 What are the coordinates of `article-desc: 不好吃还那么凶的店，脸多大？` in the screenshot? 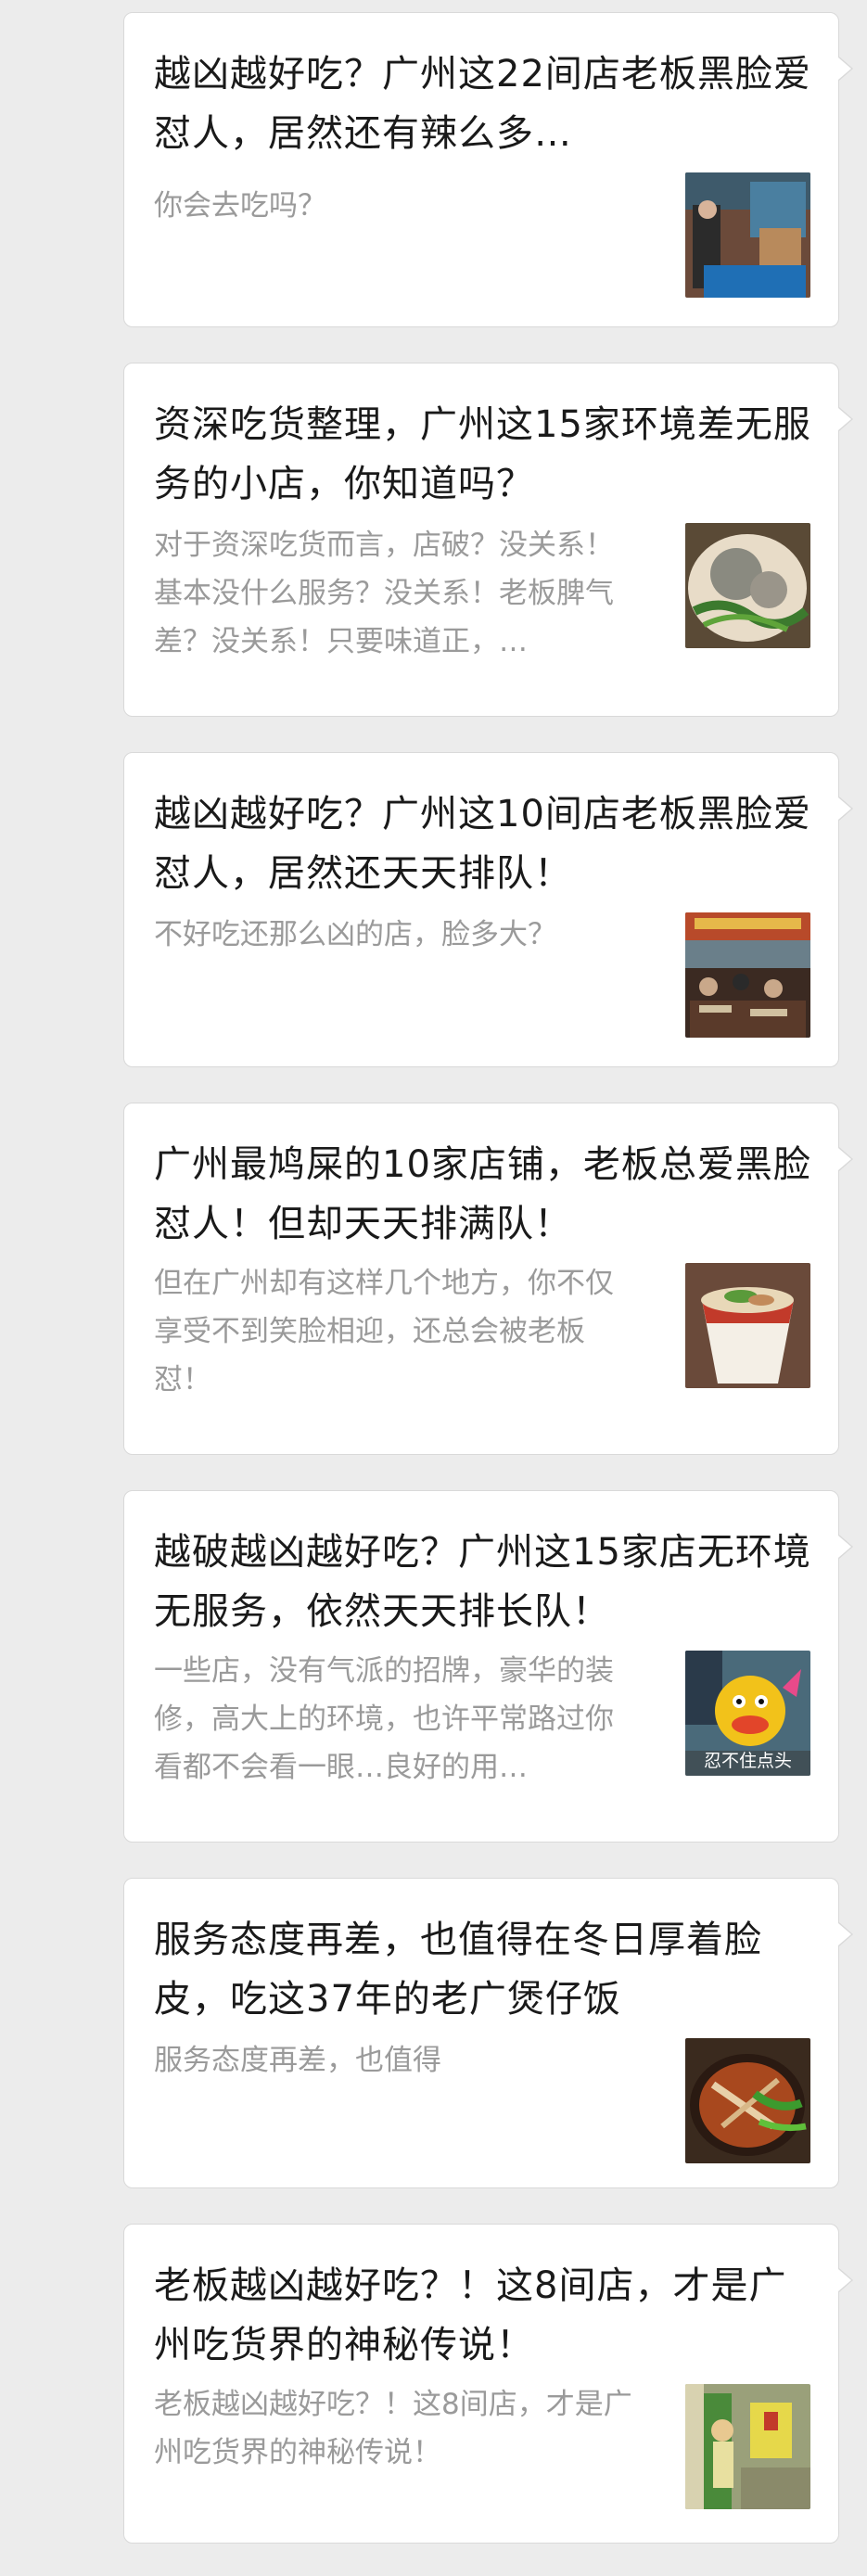 It's located at (355, 934).